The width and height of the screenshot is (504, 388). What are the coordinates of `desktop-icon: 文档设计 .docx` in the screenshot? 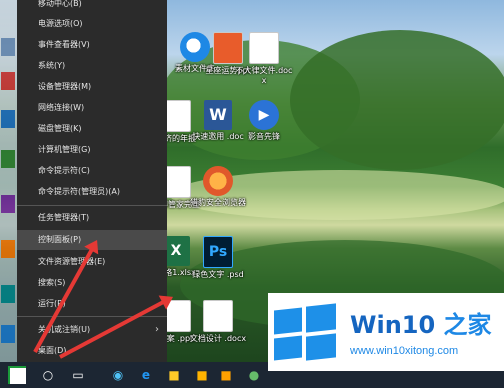 It's located at (218, 322).